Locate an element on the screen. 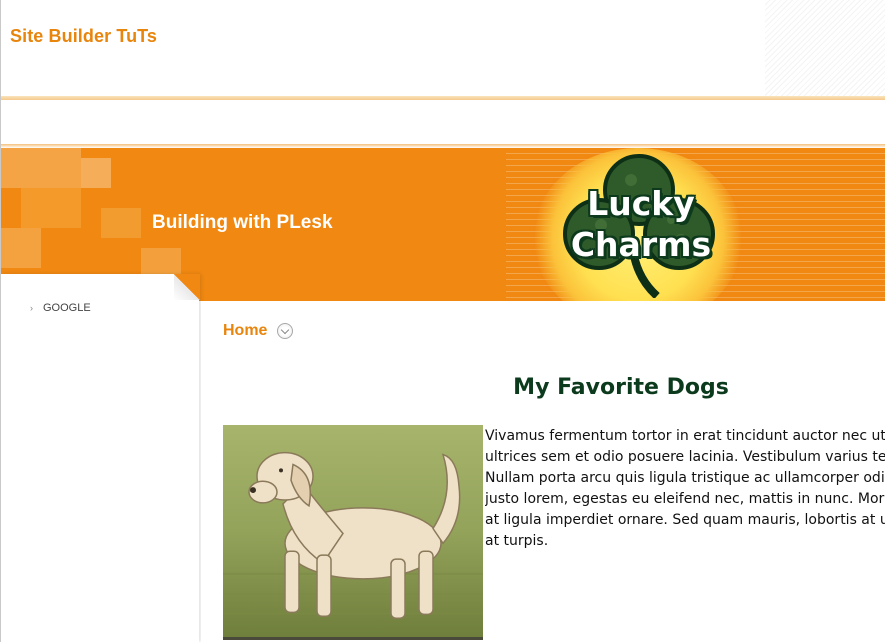 This screenshot has width=885, height=642. nav-item-label: HOME is located at coordinates (96, 123).